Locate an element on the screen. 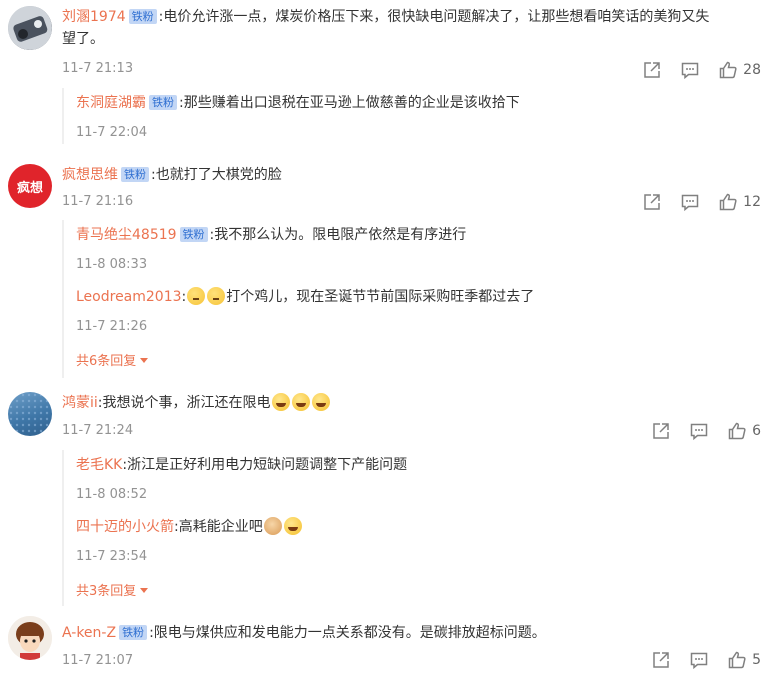  timestamp: 11-7 21:16 is located at coordinates (98, 201).